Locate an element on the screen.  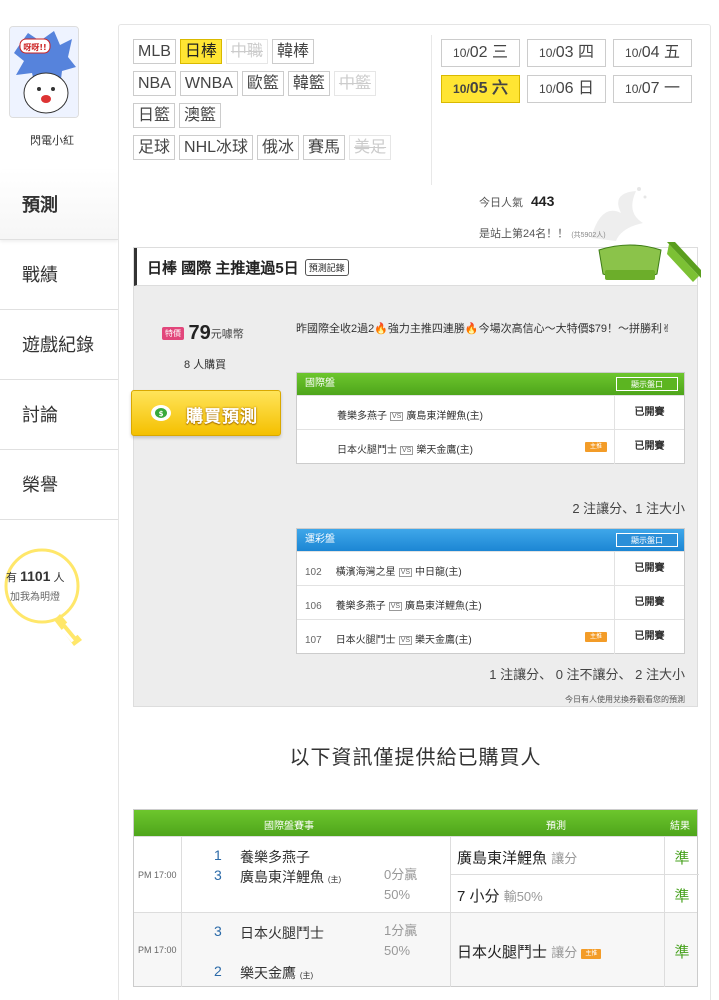
intl-summary: 2 注讓分、1 注大小 is located at coordinates (628, 508).